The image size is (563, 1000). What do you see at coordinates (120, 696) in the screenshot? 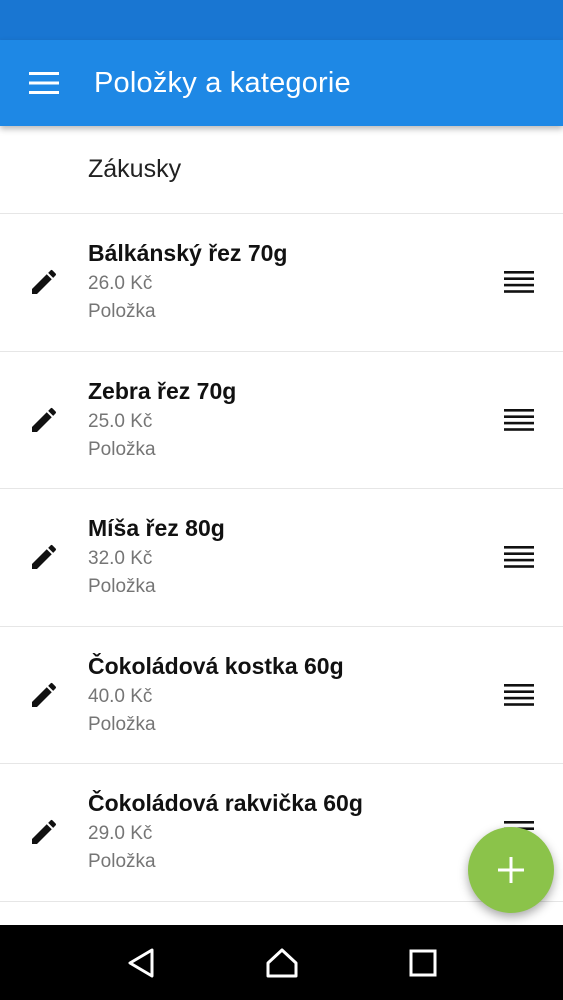
I see `item-price: 40.0 Kč` at bounding box center [120, 696].